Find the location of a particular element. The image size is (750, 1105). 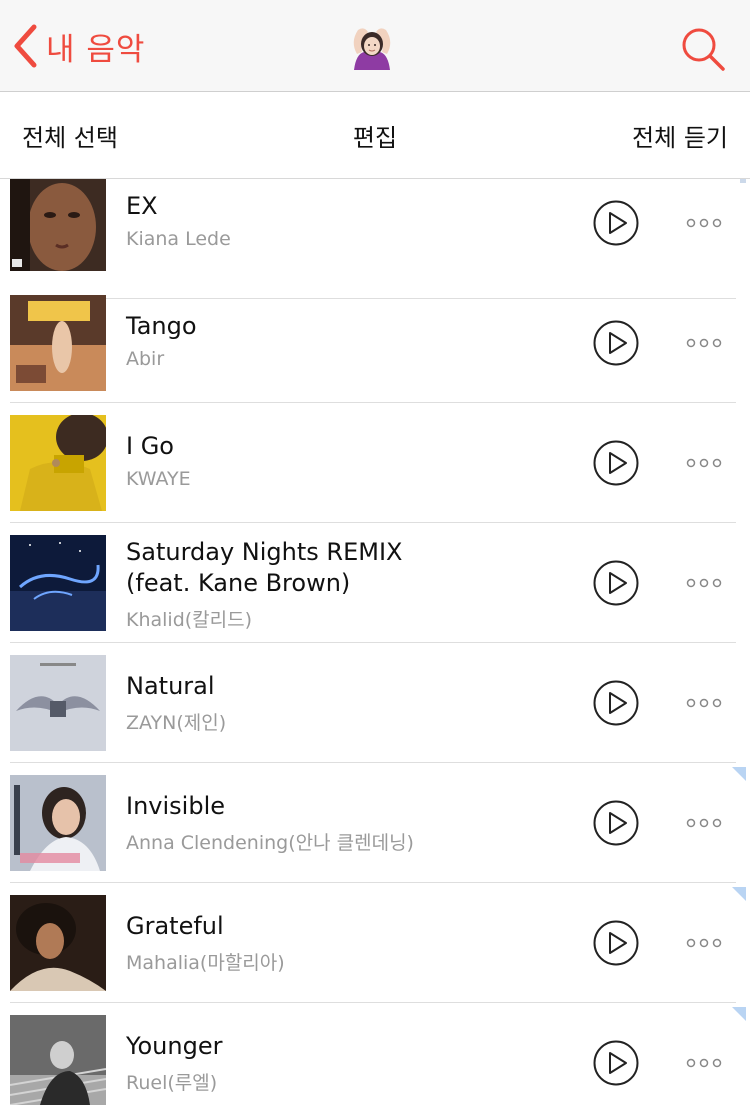

edit-button: 편집 is located at coordinates (375, 138).